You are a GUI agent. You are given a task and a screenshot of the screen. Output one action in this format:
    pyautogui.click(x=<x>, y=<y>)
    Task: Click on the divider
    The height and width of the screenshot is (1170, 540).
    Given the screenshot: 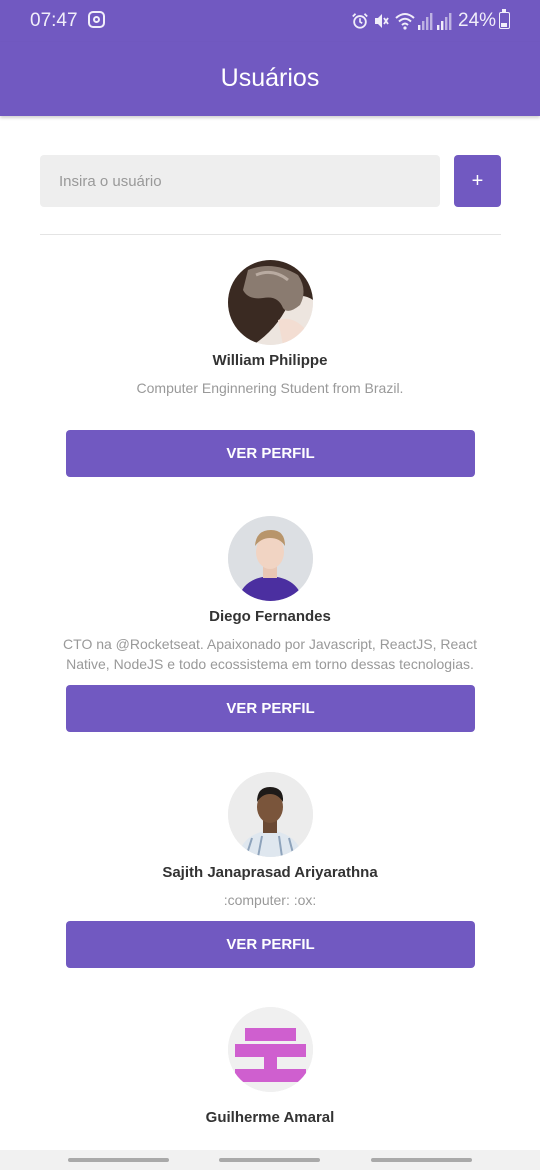 What is the action you would take?
    pyautogui.click(x=270, y=234)
    